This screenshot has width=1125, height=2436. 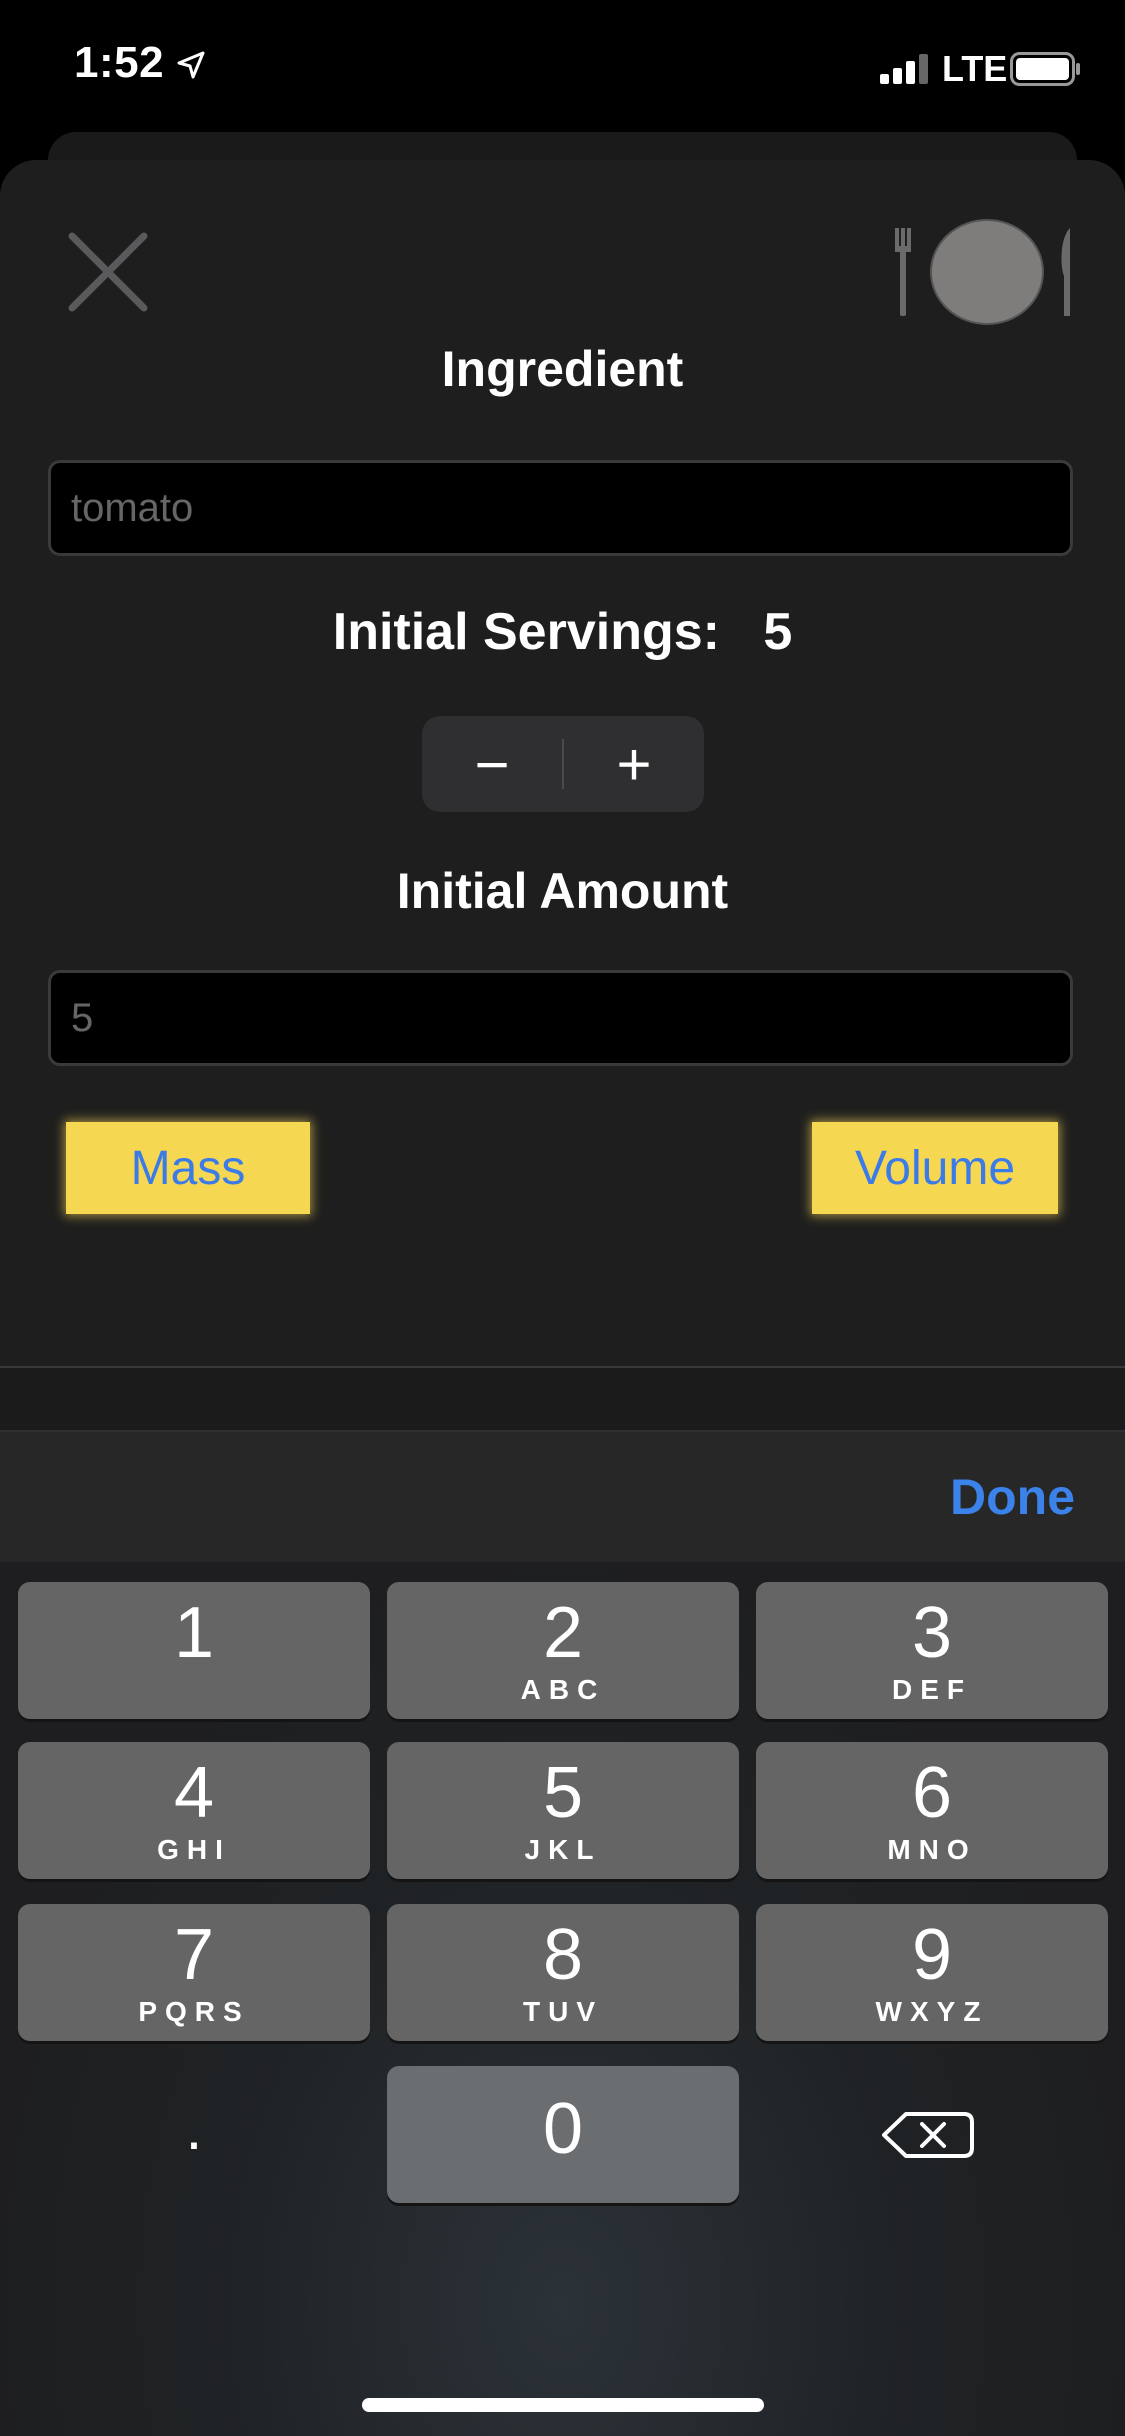 I want to click on ingredient-input, so click(x=560, y=508).